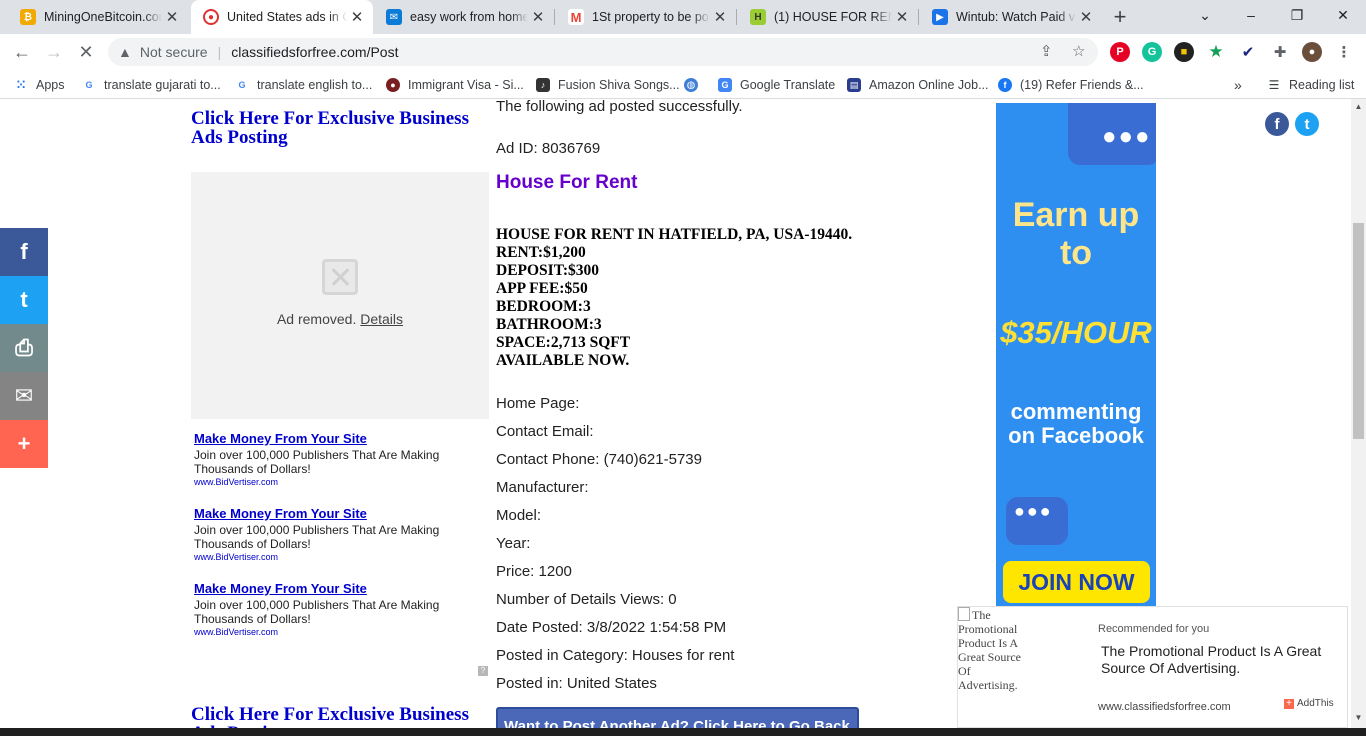  Describe the element at coordinates (24, 252) in the screenshot. I see `share-facebook-button: f` at that location.